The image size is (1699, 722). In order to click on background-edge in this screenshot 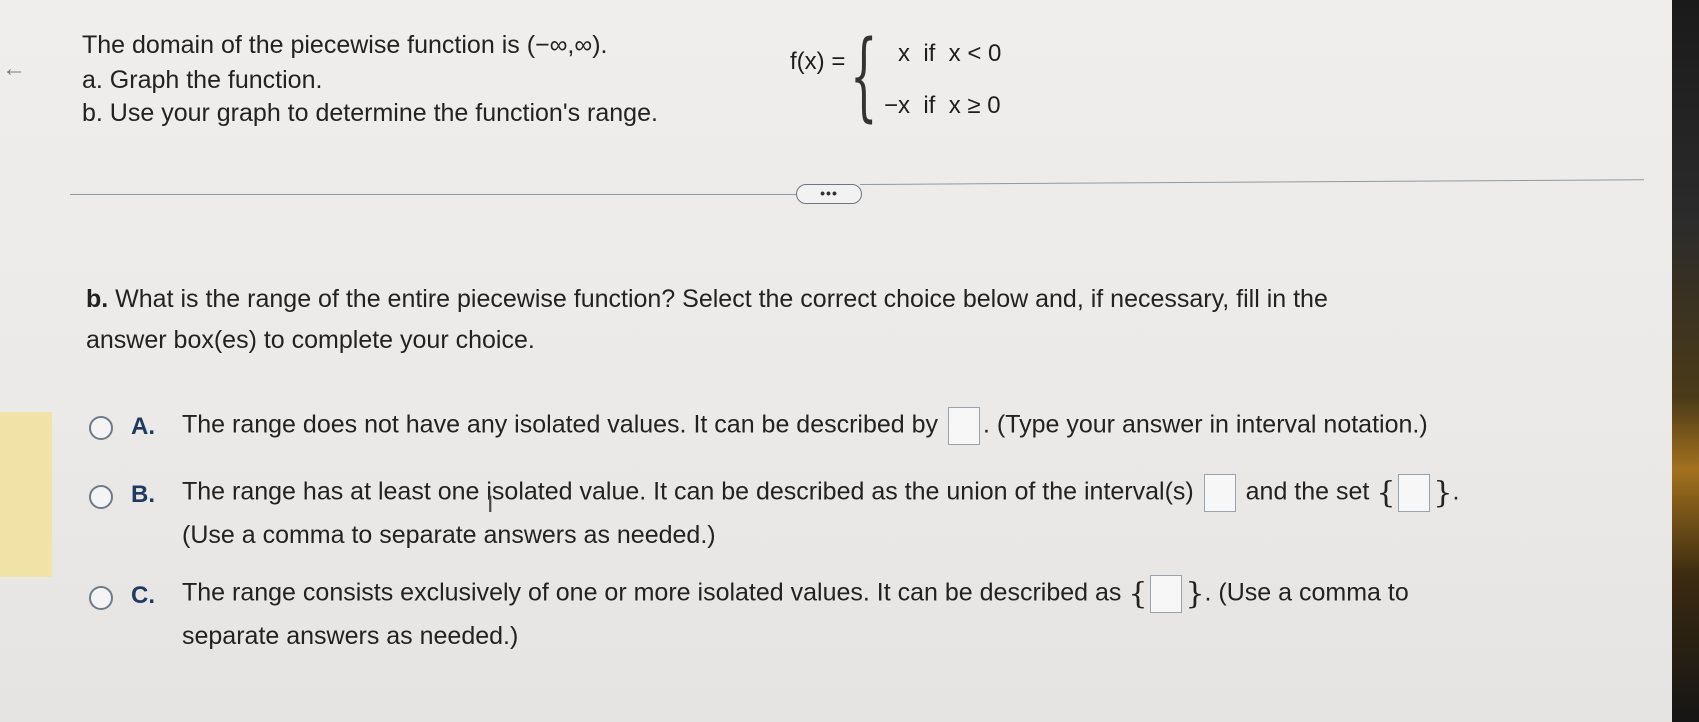, I will do `click(1685, 361)`.